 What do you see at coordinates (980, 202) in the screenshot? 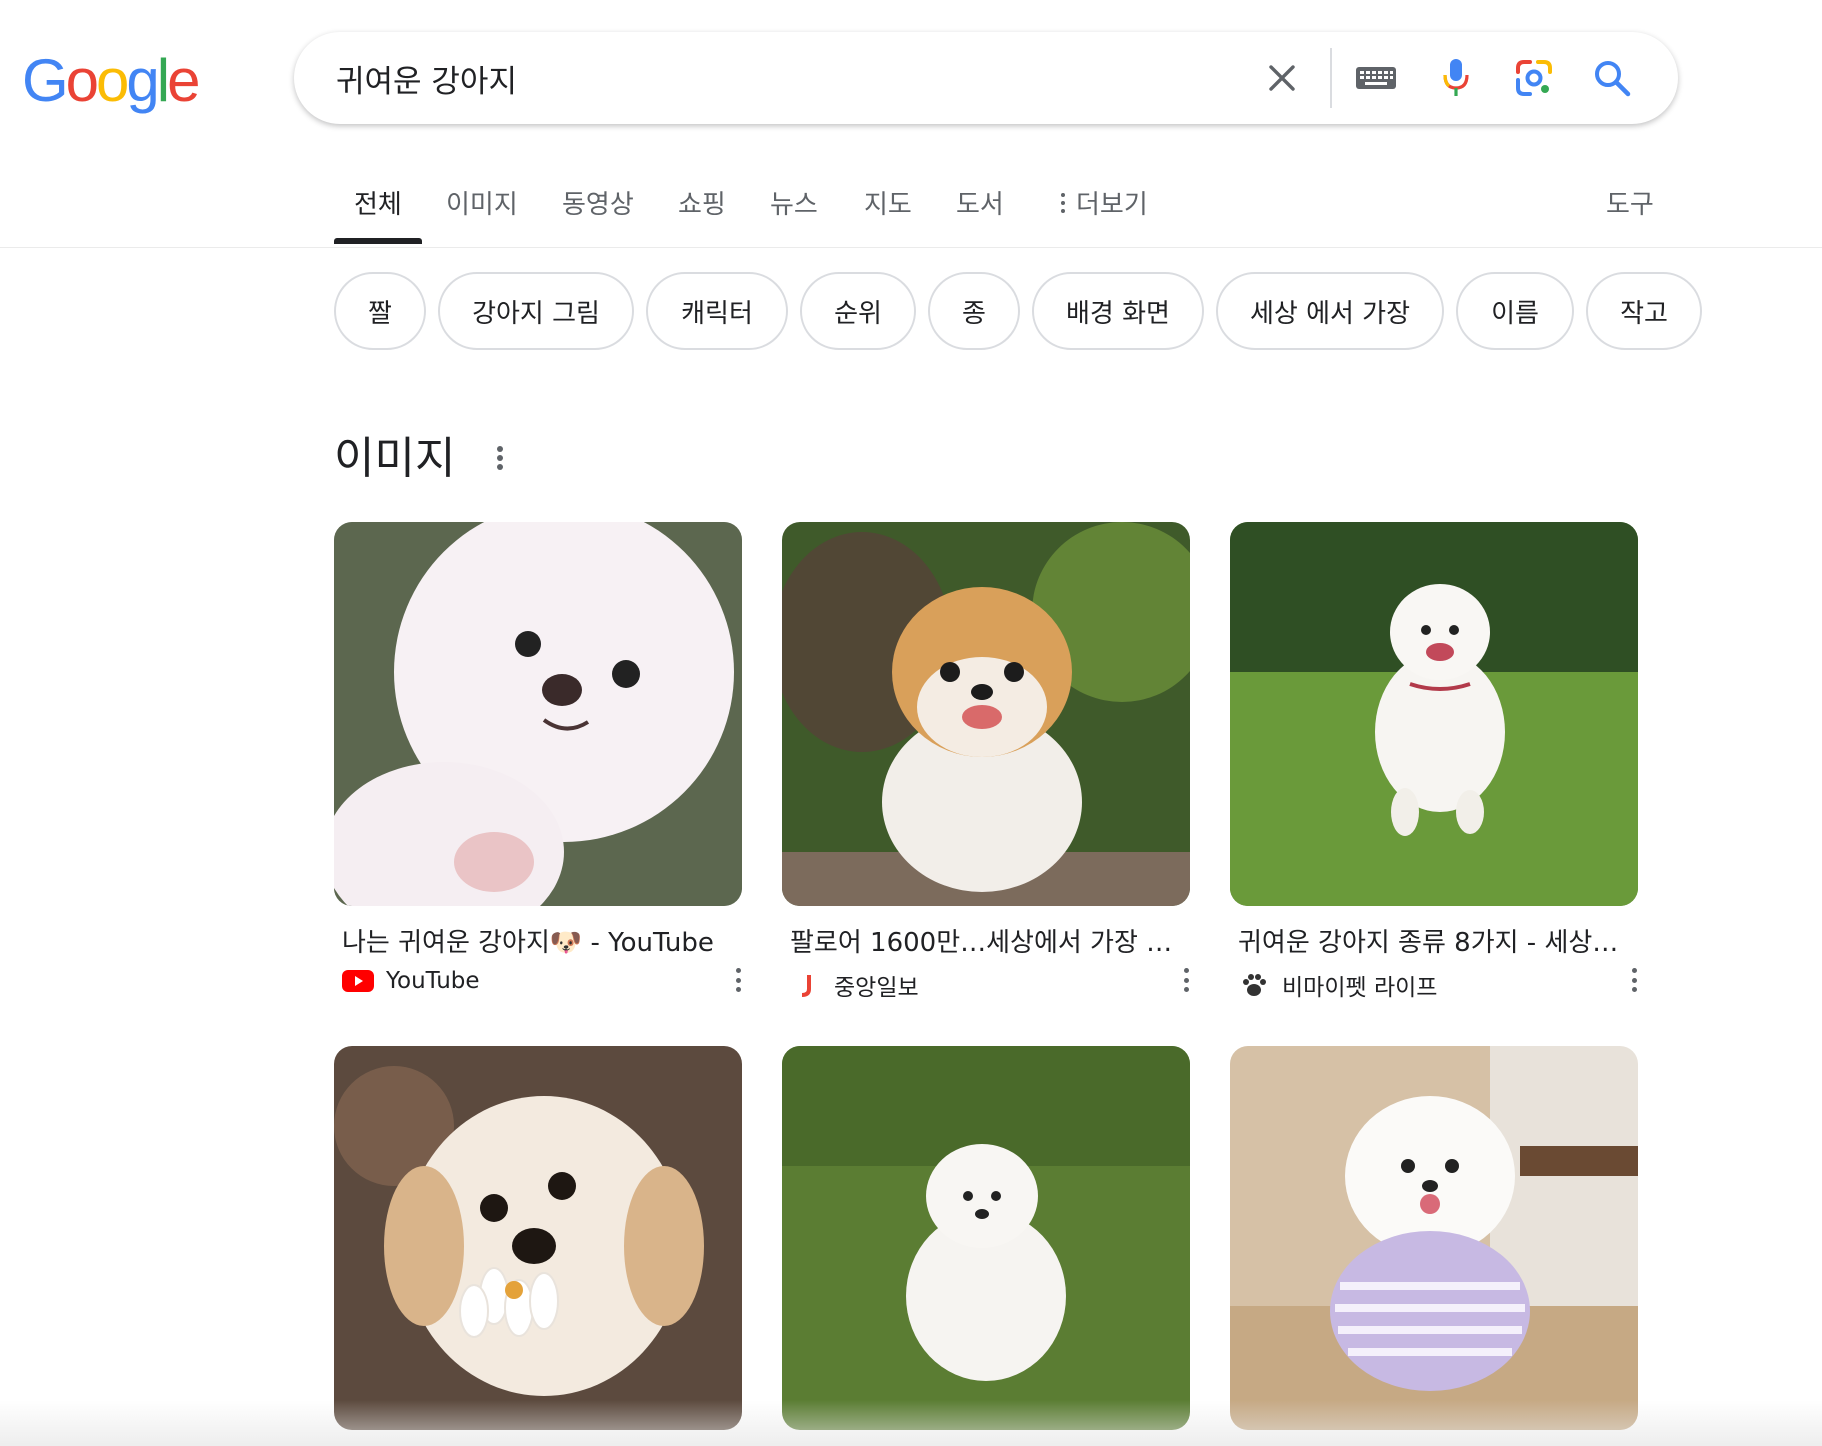
I see `tab-books: 도서` at bounding box center [980, 202].